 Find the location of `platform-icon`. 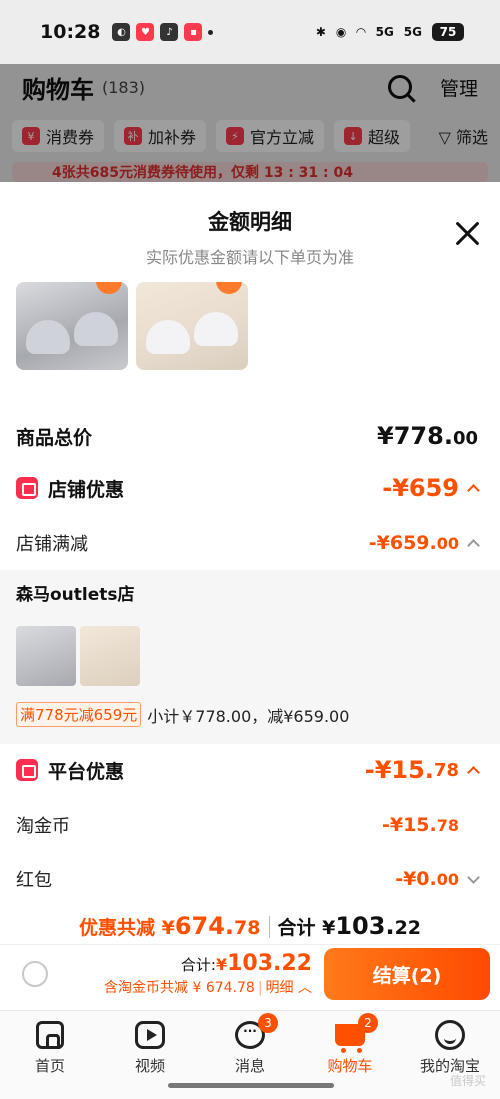

platform-icon is located at coordinates (27, 770).